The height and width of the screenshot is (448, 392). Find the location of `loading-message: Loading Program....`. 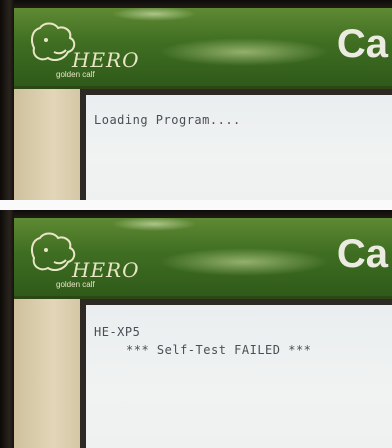

loading-message: Loading Program.... is located at coordinates (167, 120).